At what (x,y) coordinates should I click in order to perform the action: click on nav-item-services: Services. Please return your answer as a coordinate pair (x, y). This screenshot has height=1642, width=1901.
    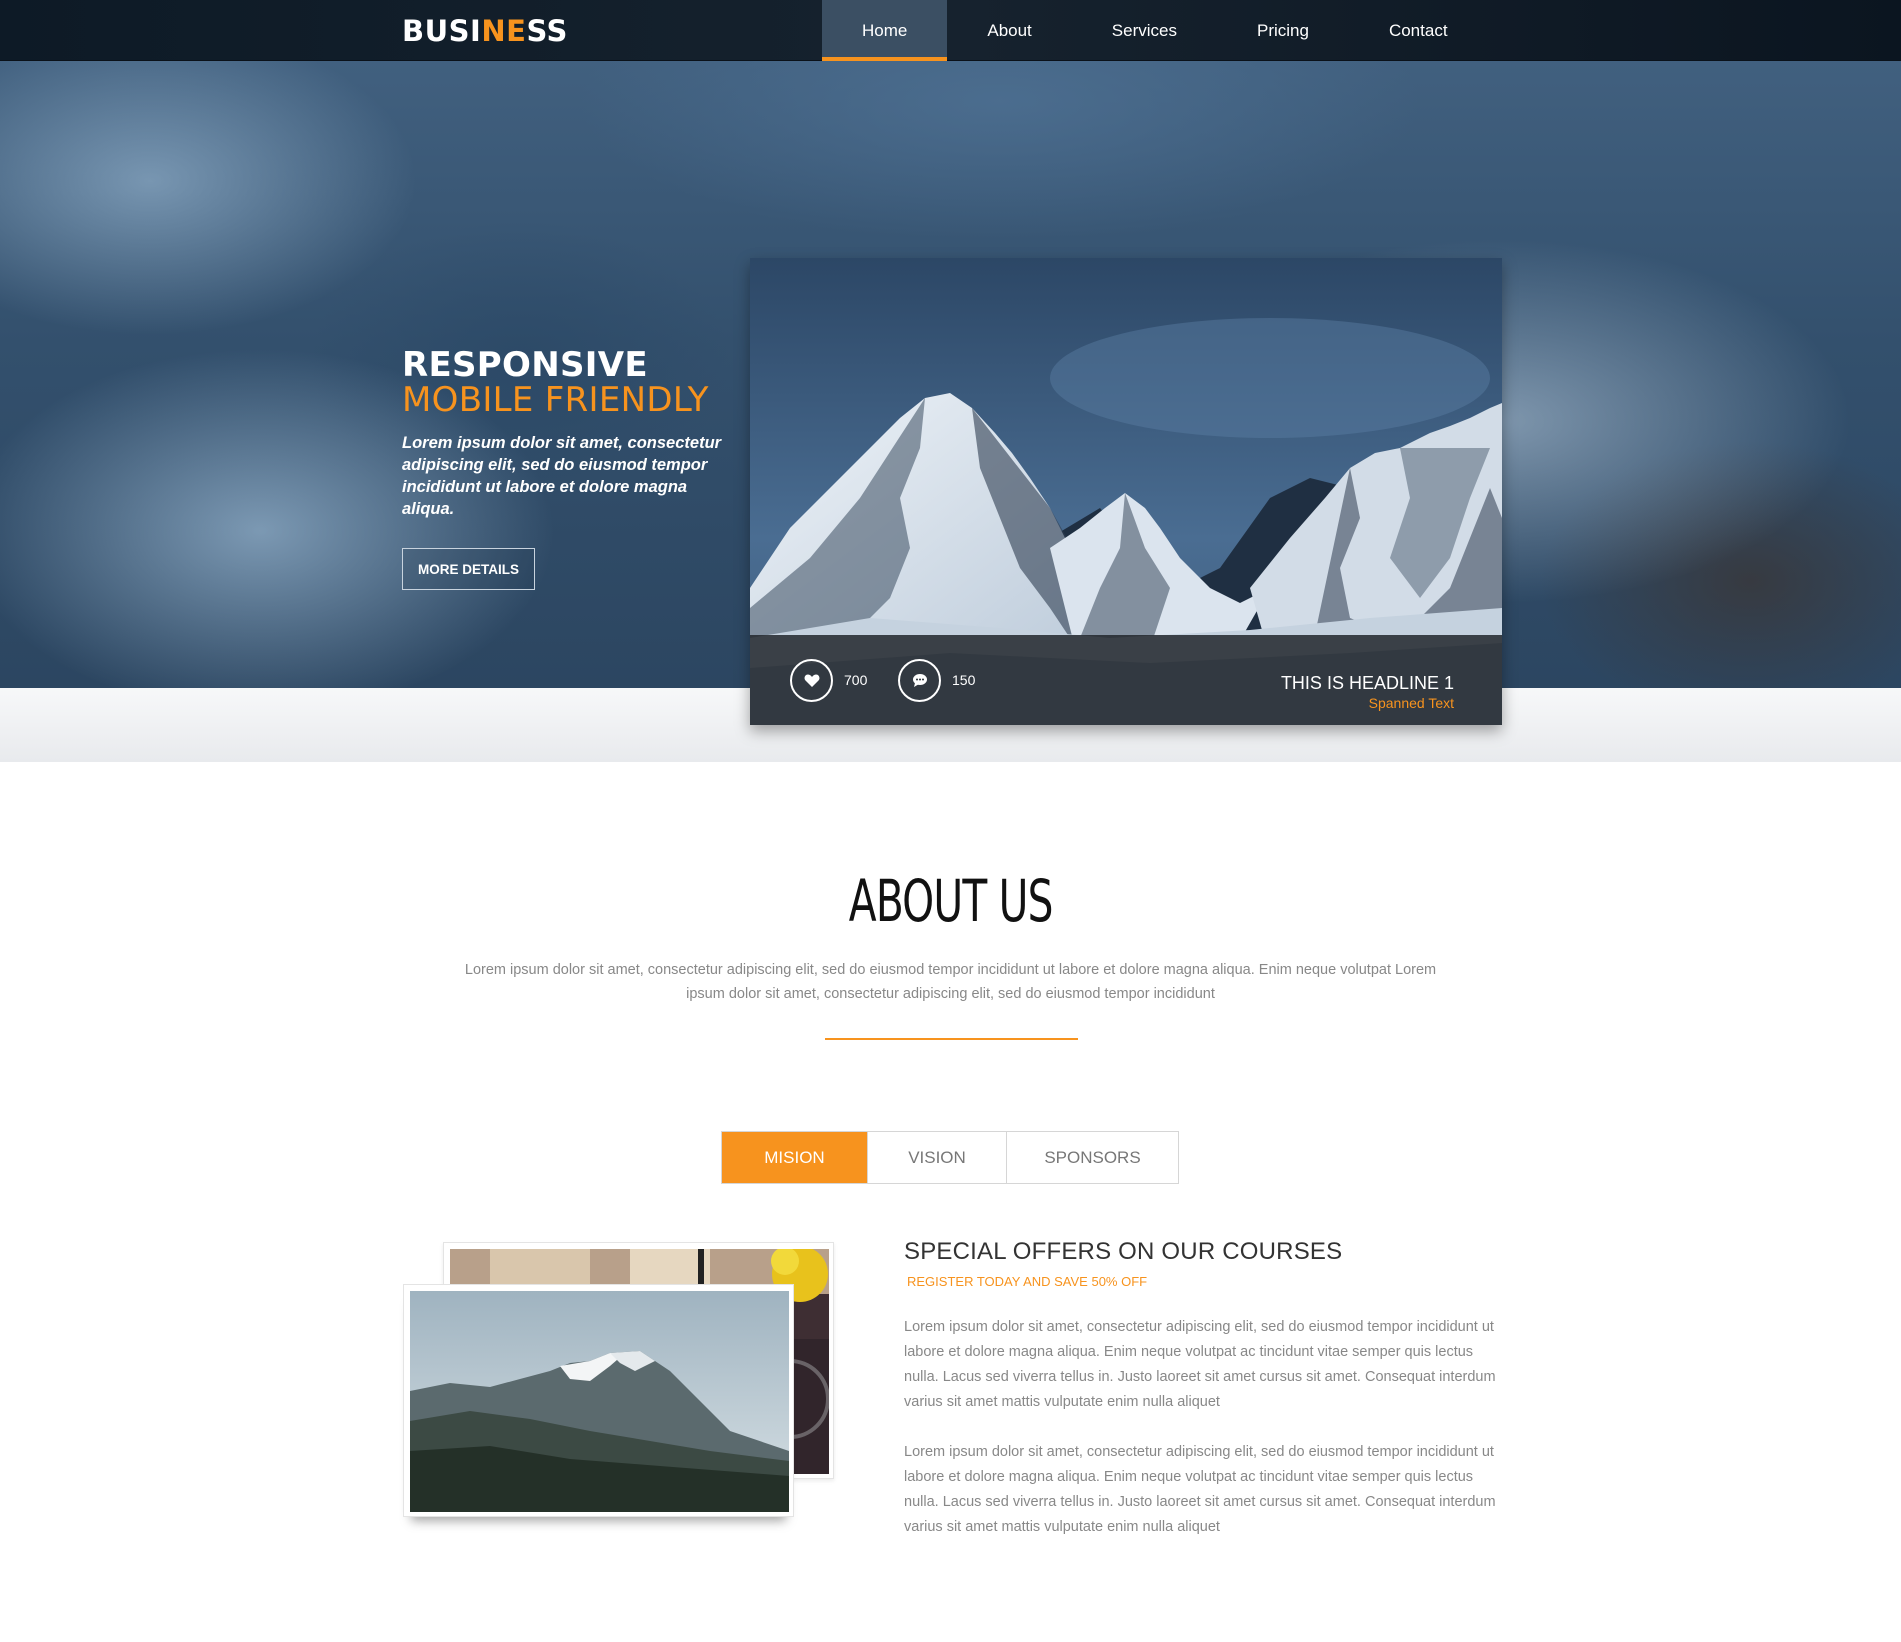
    Looking at the image, I should click on (1144, 30).